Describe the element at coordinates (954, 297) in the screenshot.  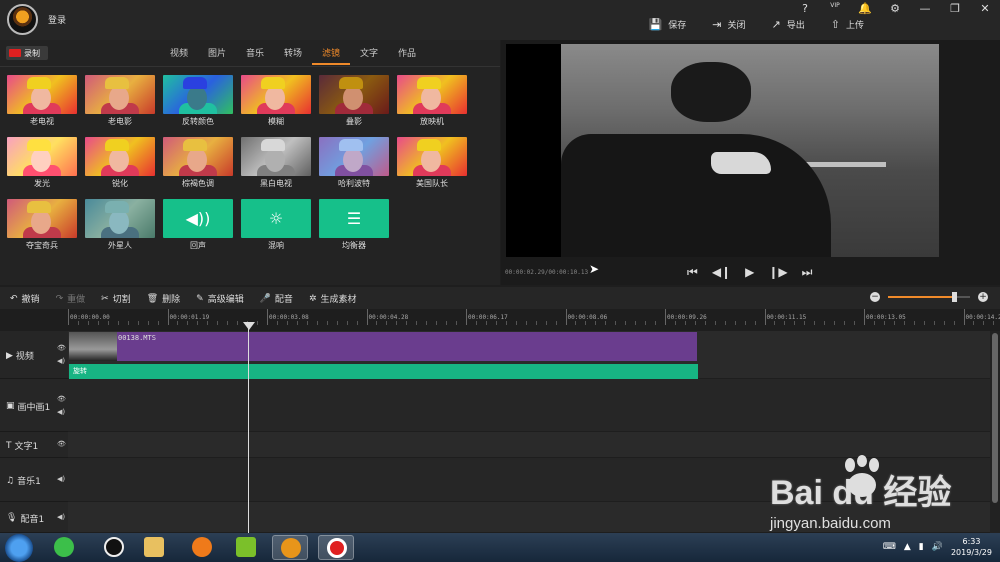
I see `zoom-slider-handle` at that location.